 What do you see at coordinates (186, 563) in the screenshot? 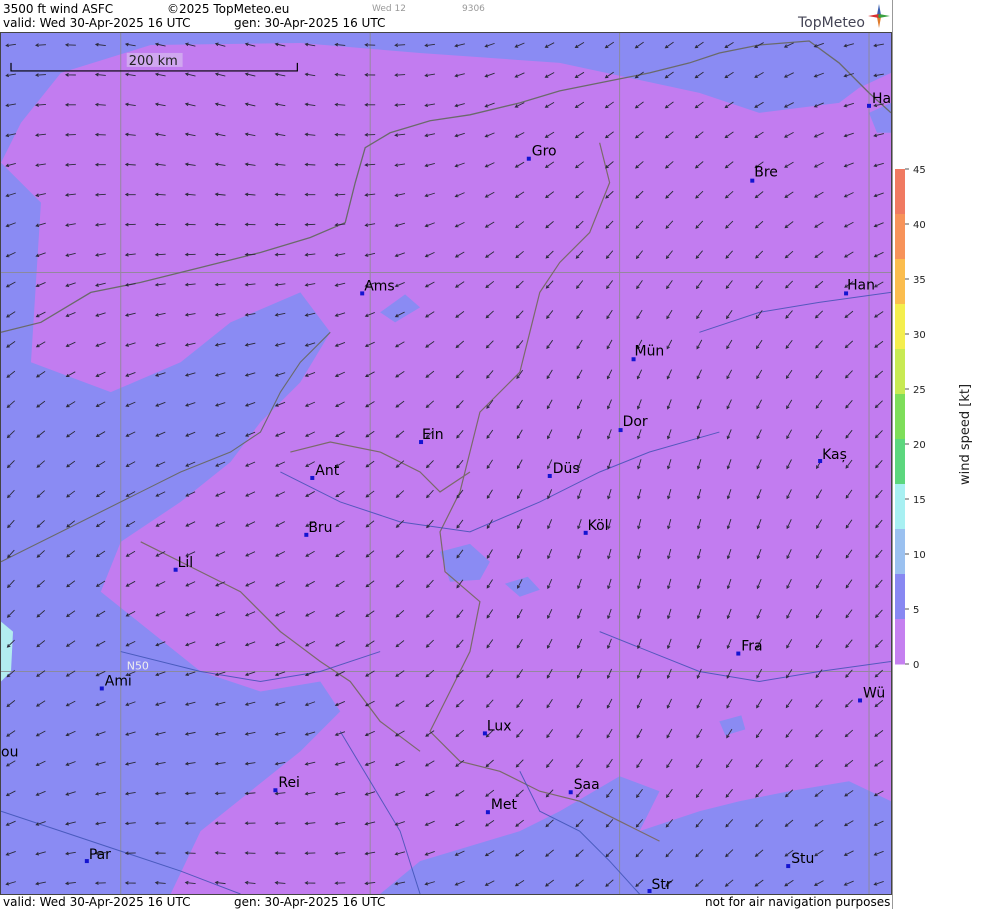
I see `city-label: Lil` at bounding box center [186, 563].